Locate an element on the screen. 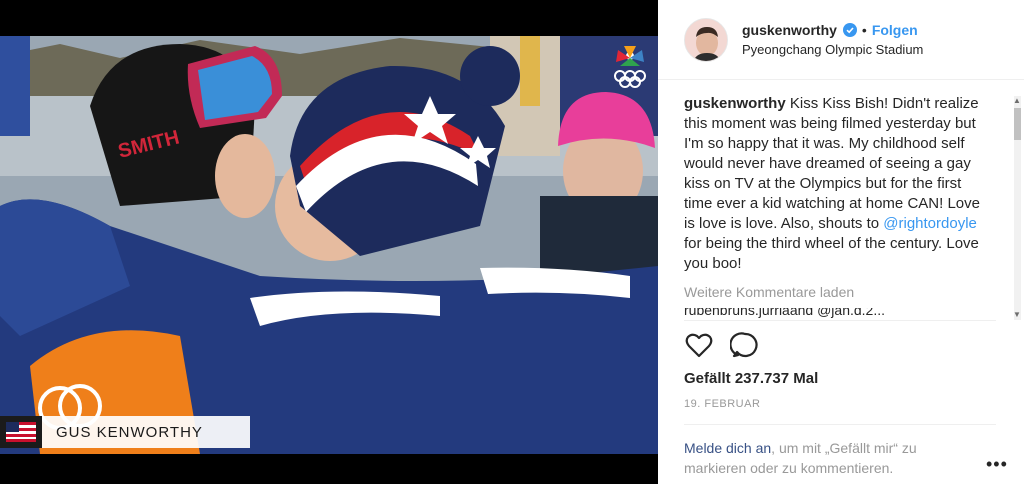  post-actions is located at coordinates (730, 346).